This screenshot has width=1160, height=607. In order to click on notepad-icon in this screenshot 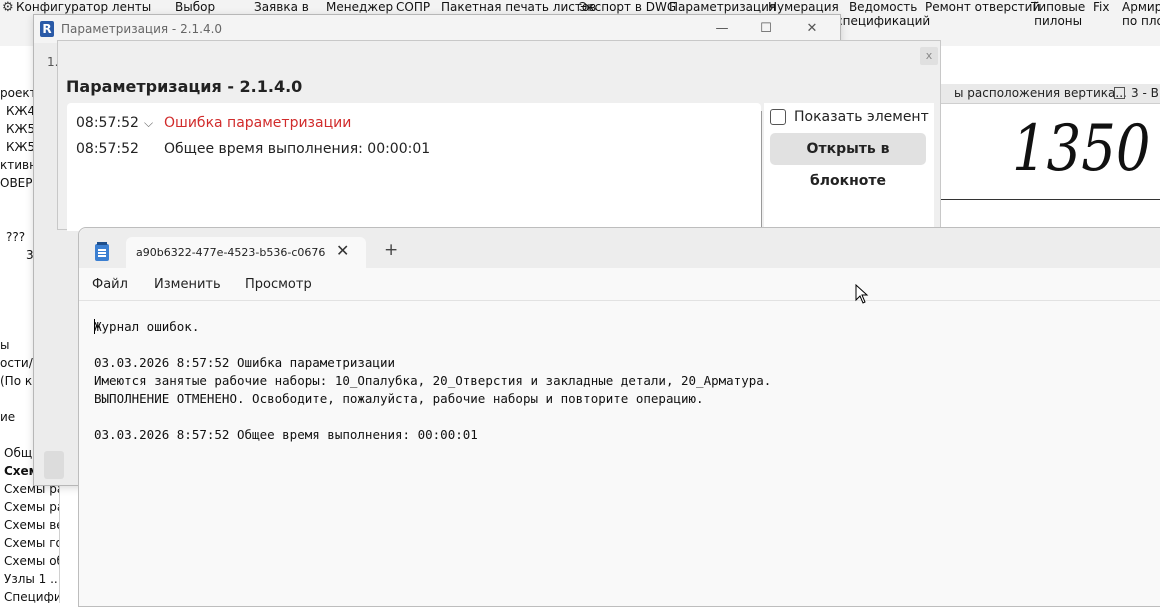, I will do `click(102, 251)`.